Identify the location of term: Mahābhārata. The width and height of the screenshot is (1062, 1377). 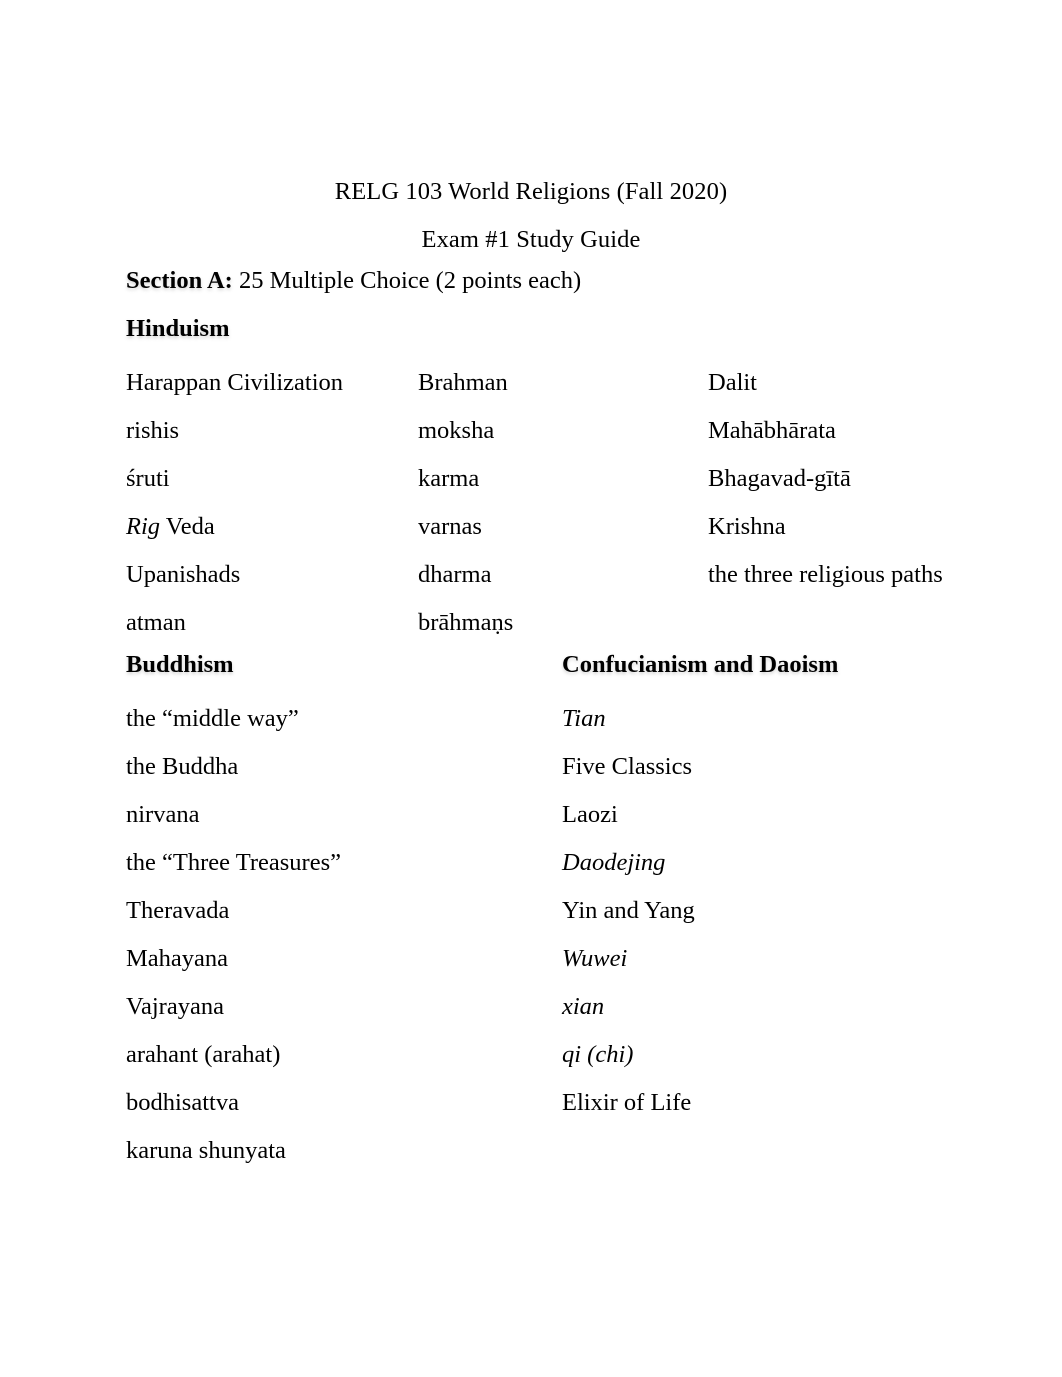
(772, 430).